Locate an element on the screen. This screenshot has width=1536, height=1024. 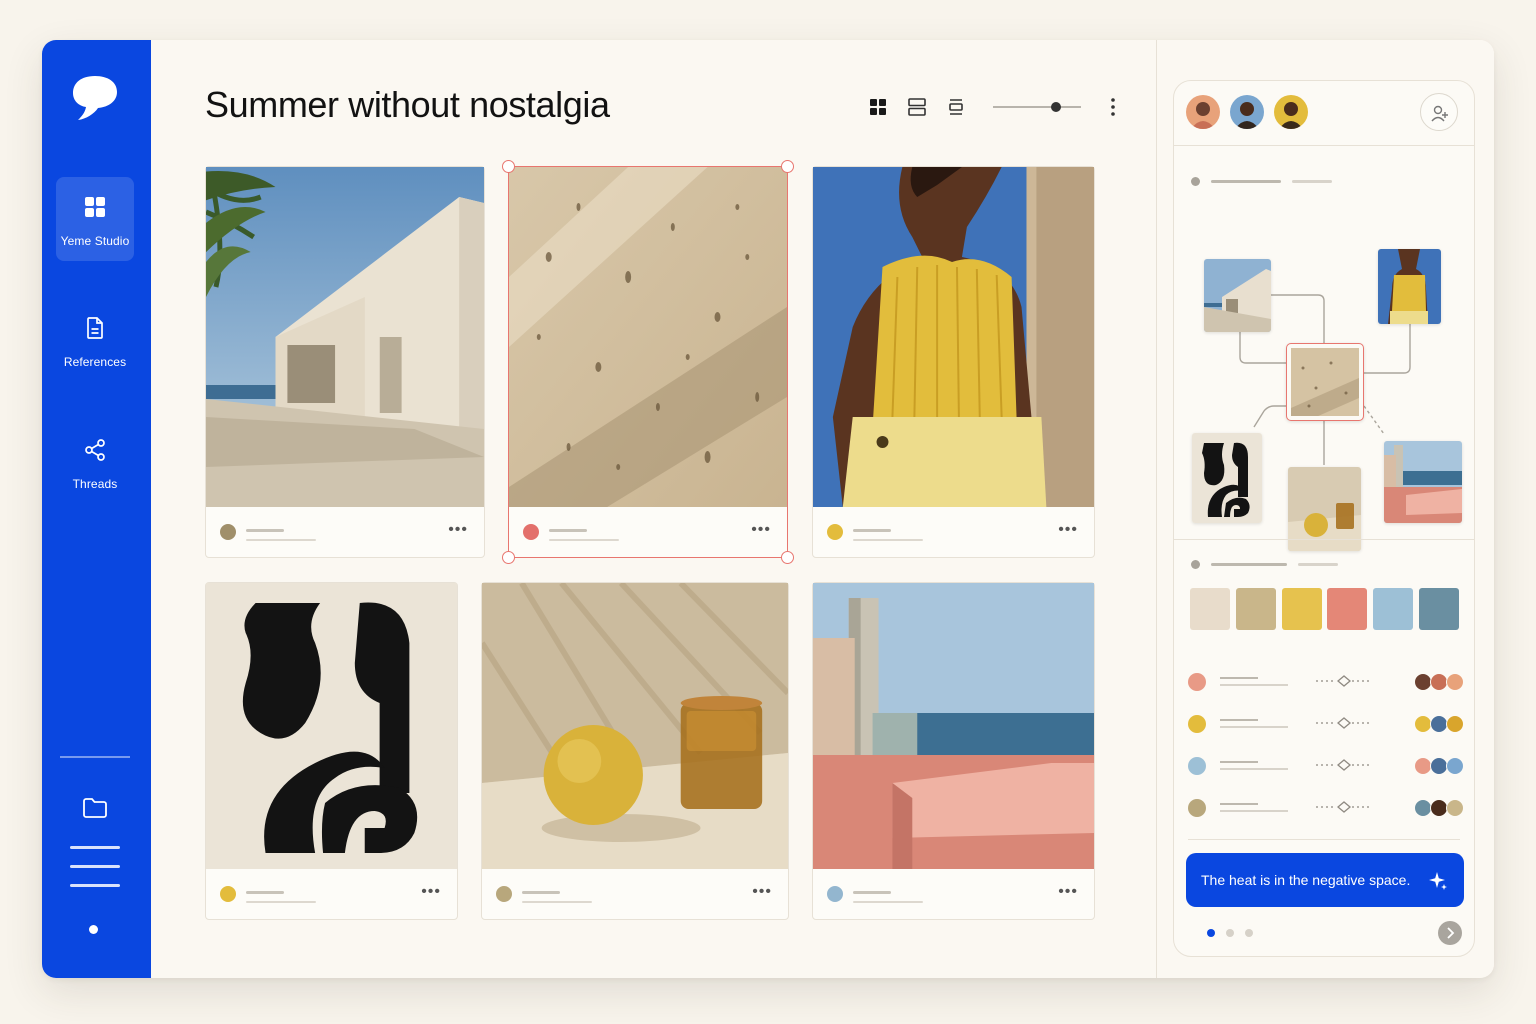
sidebar-divider is located at coordinates (95, 757).